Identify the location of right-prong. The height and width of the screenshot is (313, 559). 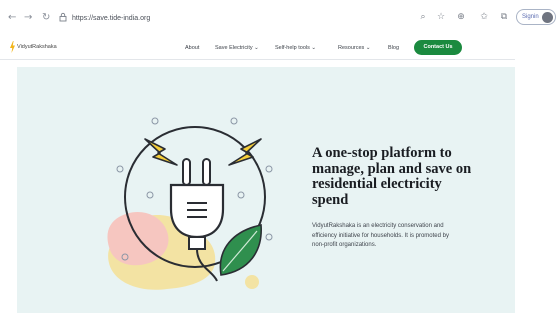
(206, 172).